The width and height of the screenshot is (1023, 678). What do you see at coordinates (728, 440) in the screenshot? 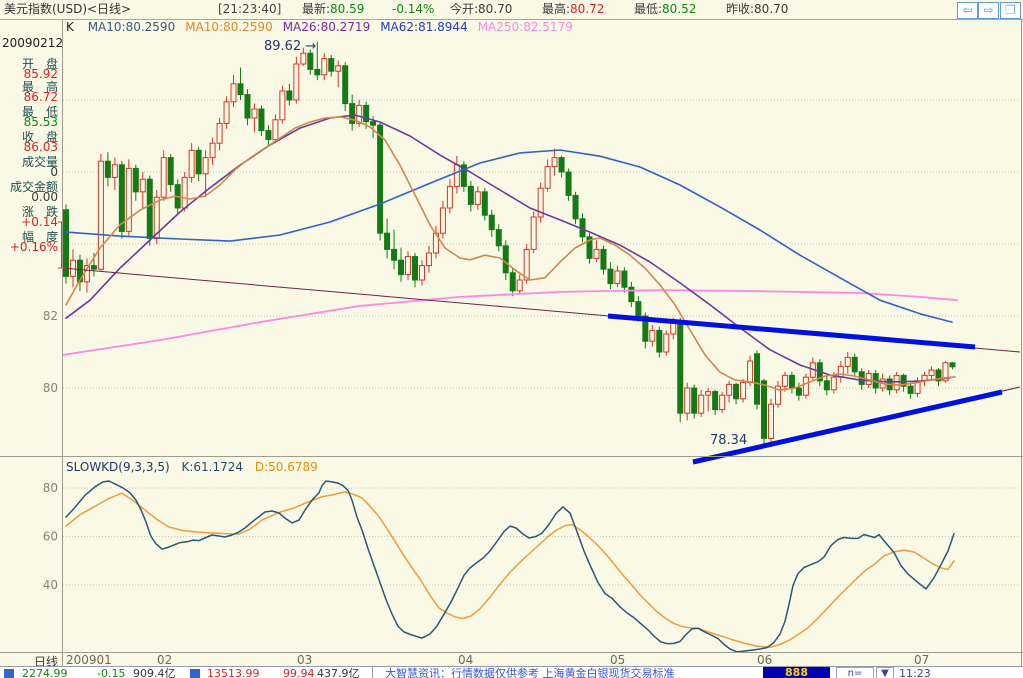
I see `svg-text: 78.34` at bounding box center [728, 440].